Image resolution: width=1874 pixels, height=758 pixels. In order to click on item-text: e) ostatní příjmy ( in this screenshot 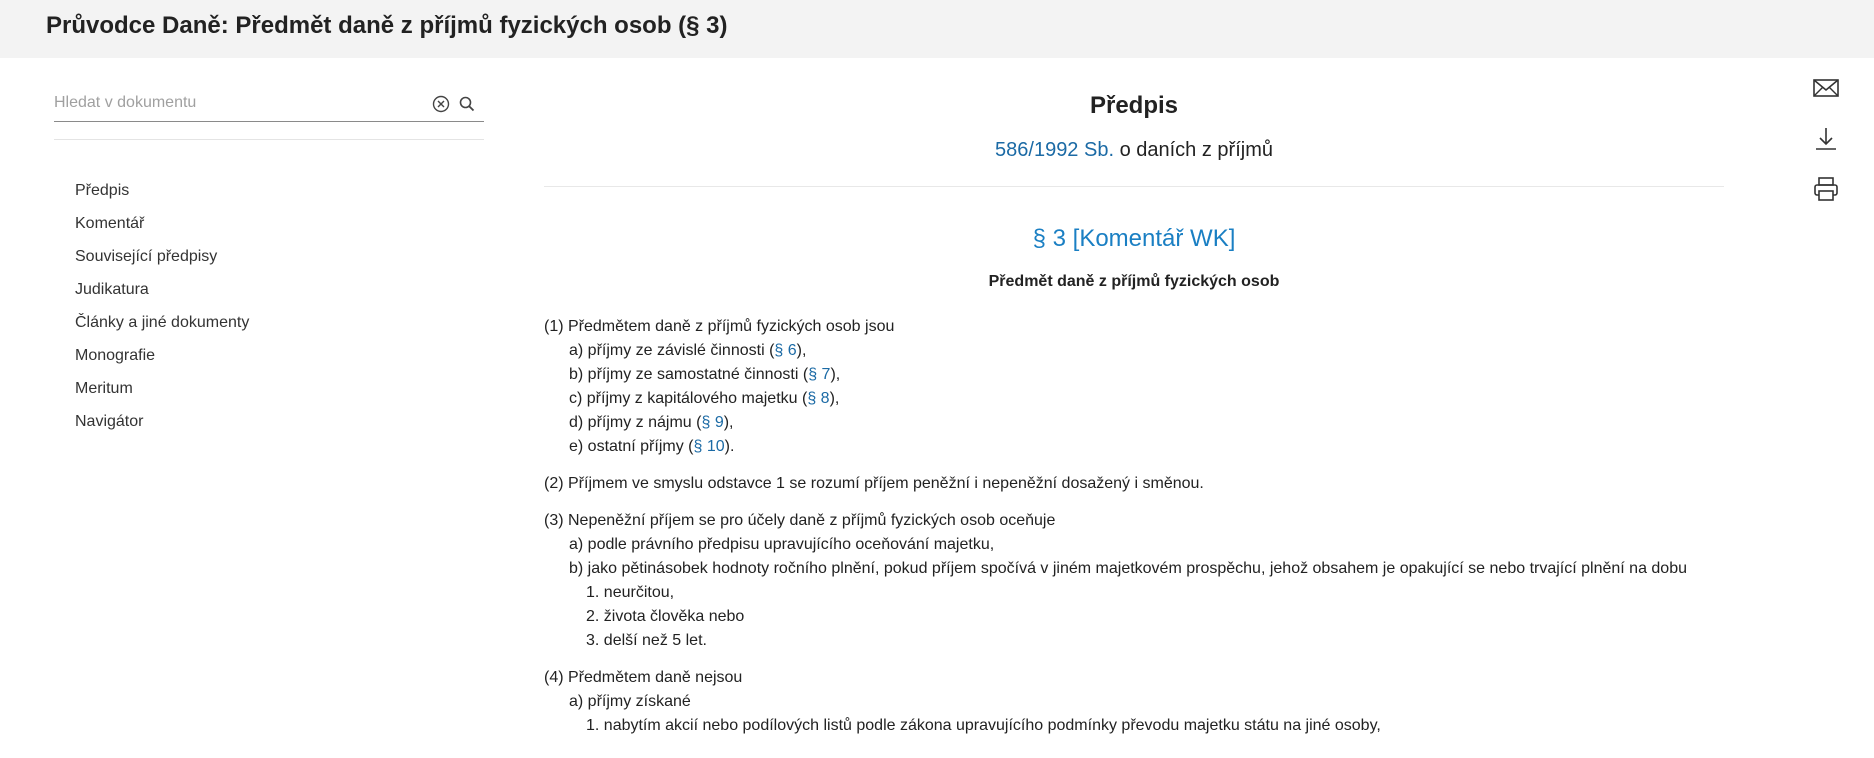, I will do `click(631, 446)`.